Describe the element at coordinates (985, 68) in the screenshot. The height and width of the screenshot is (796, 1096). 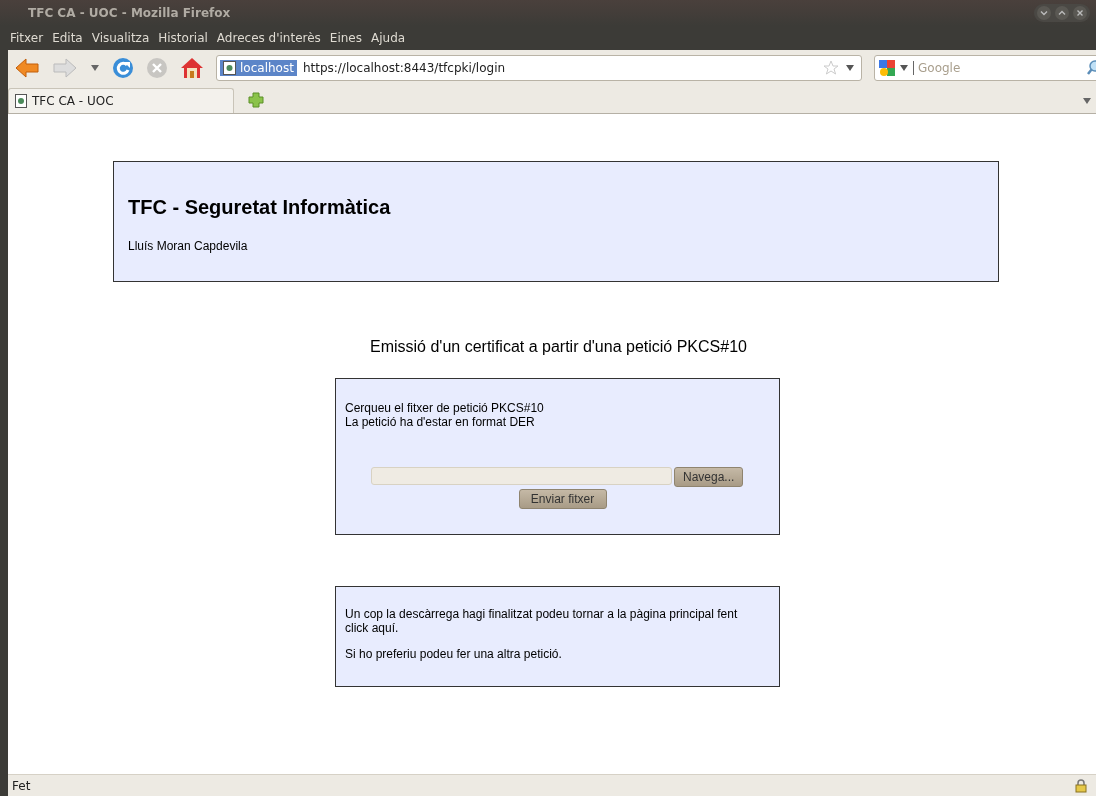
I see `search-box: Google` at that location.